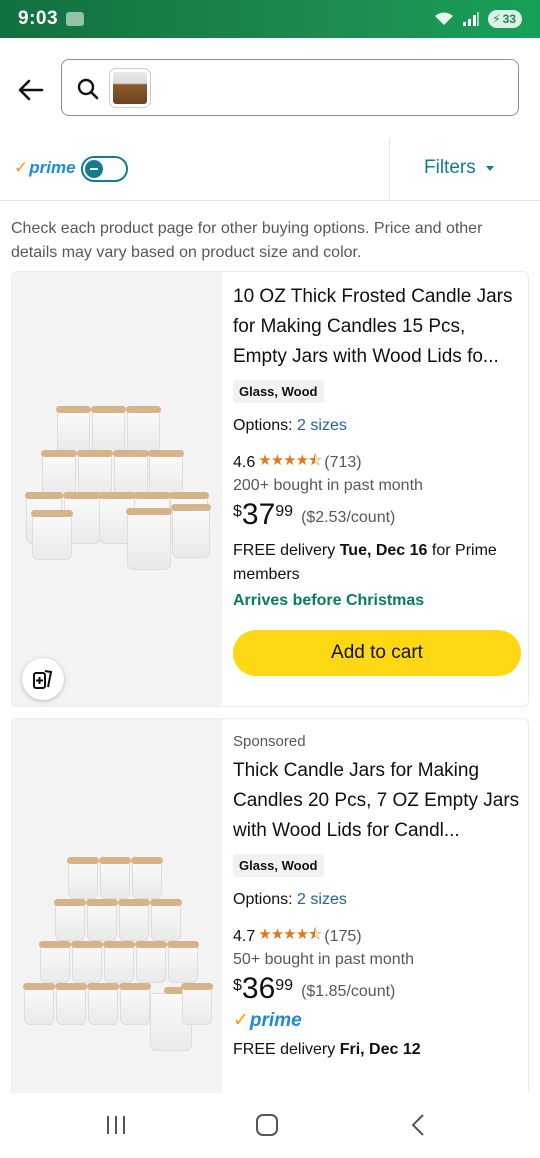 This screenshot has width=540, height=1158. What do you see at coordinates (378, 462) in the screenshot?
I see `rating-row: 4.6 ★★★★⯪ (713)` at bounding box center [378, 462].